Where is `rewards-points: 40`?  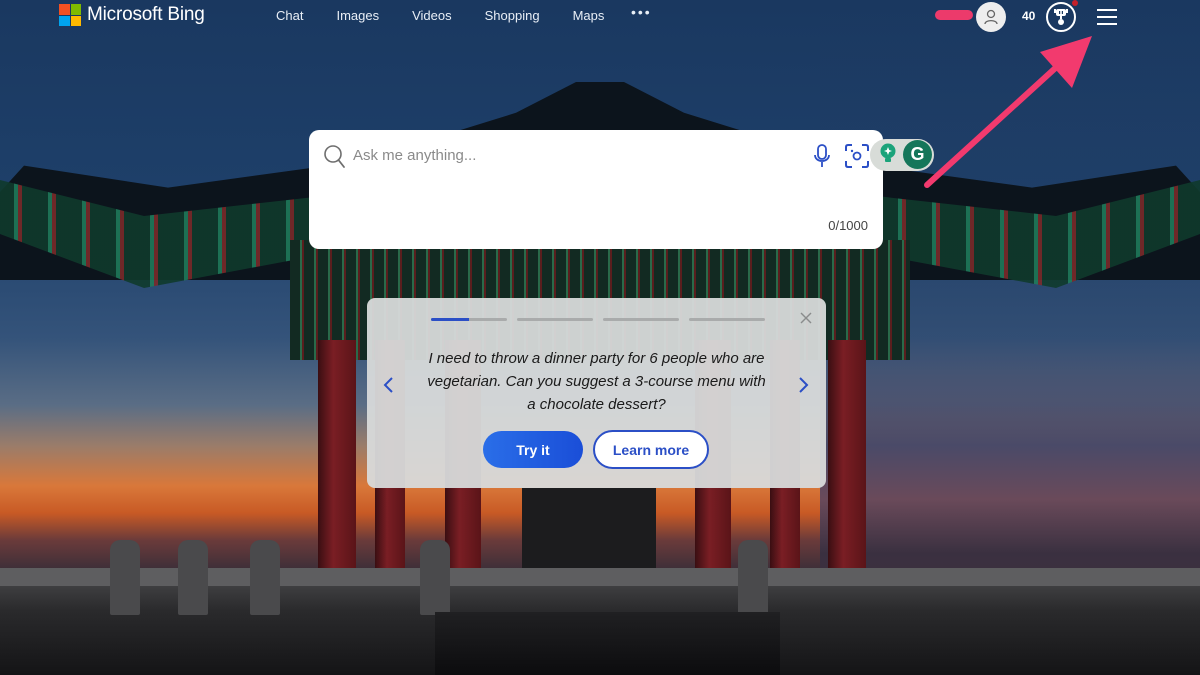
rewards-points: 40 is located at coordinates (1029, 16).